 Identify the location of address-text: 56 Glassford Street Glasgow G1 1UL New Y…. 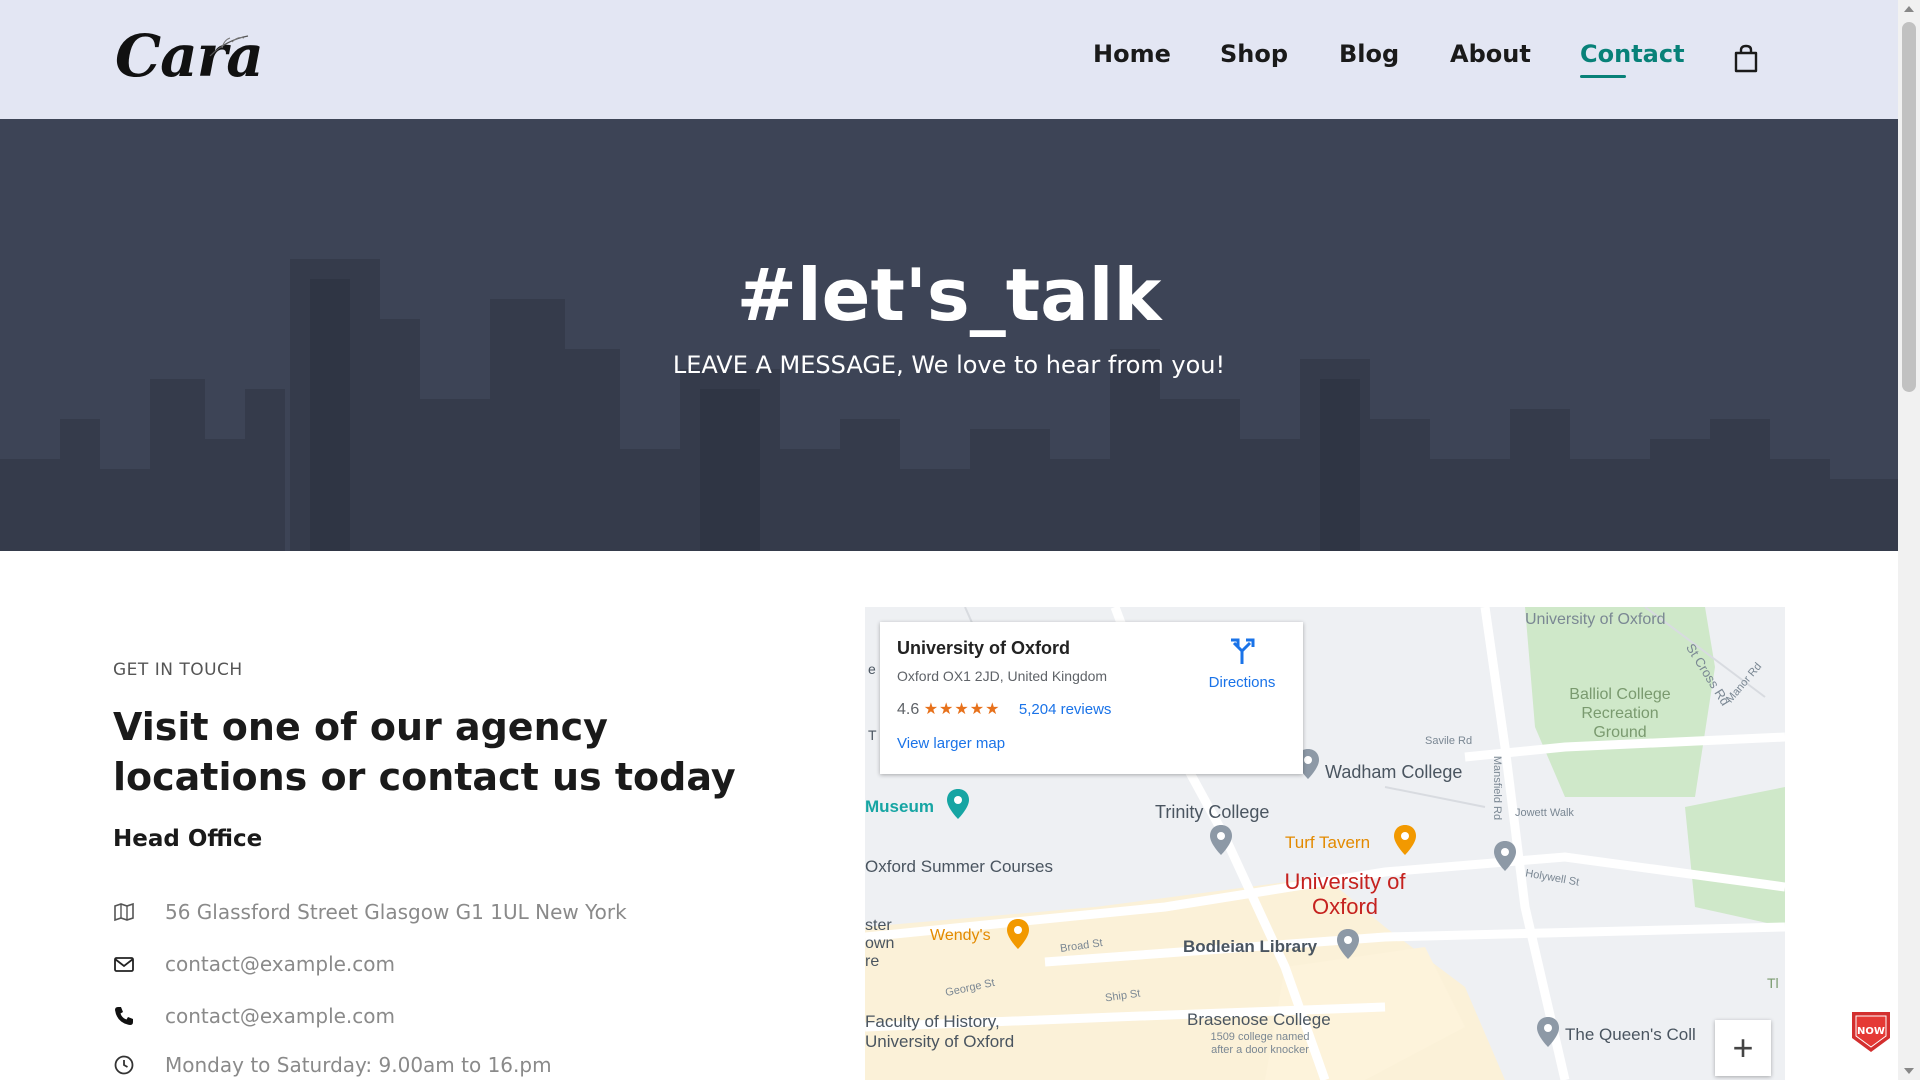
(396, 912).